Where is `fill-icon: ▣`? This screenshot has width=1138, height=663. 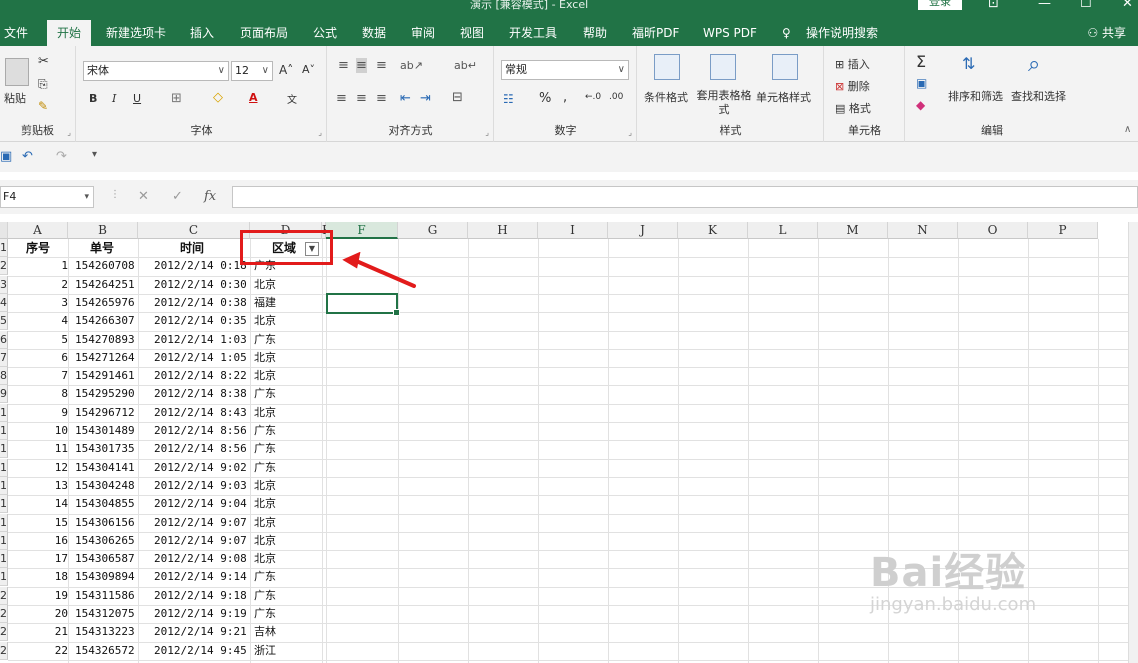
fill-icon: ▣ is located at coordinates (921, 83).